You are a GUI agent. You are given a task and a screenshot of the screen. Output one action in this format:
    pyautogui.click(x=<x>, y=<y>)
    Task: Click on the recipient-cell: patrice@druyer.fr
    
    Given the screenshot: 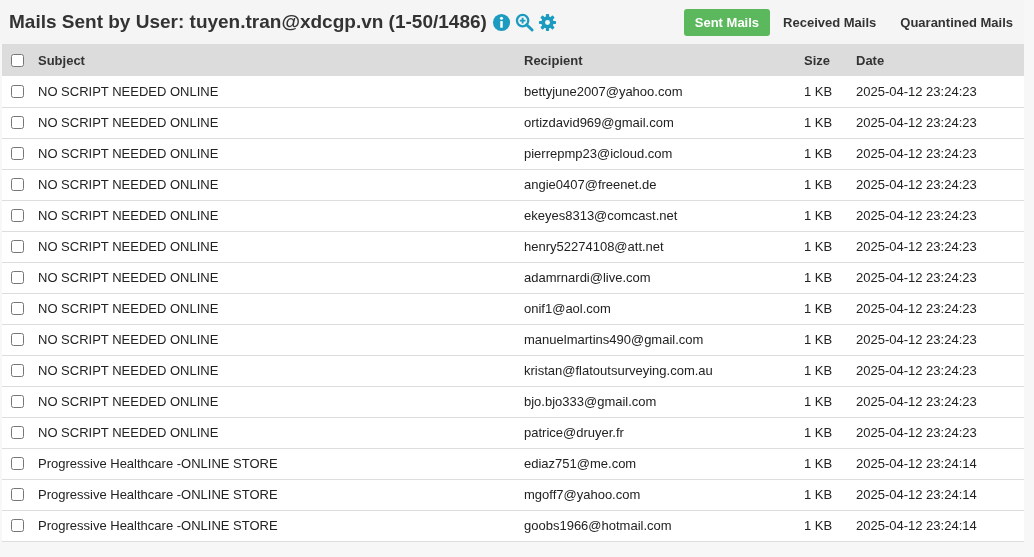 What is the action you would take?
    pyautogui.click(x=574, y=432)
    